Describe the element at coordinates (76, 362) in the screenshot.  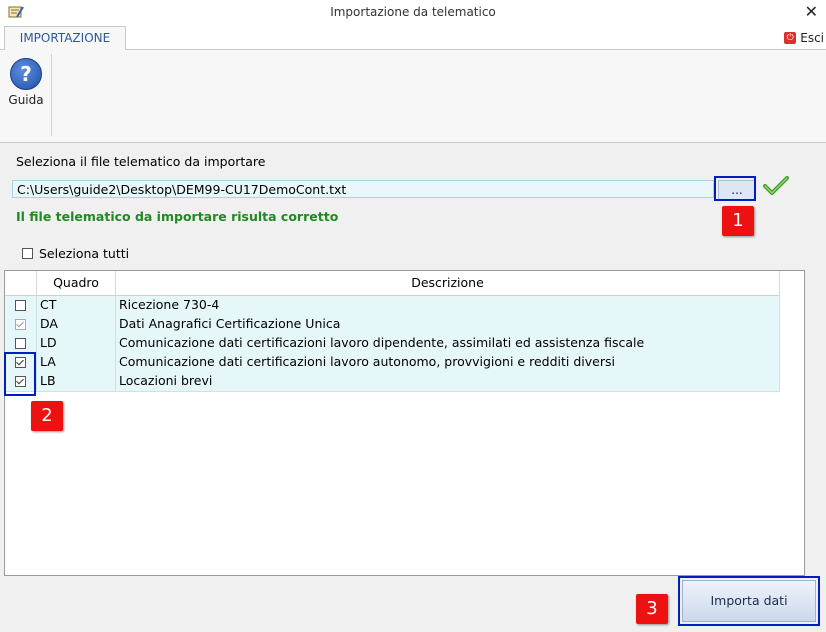
I see `row-quadro: LA` at that location.